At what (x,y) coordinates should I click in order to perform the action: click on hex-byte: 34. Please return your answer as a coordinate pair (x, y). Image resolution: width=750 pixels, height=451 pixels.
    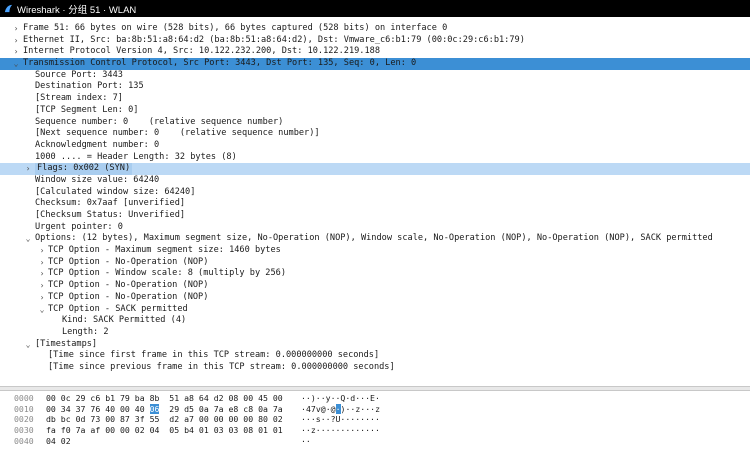
    Looking at the image, I should click on (66, 409).